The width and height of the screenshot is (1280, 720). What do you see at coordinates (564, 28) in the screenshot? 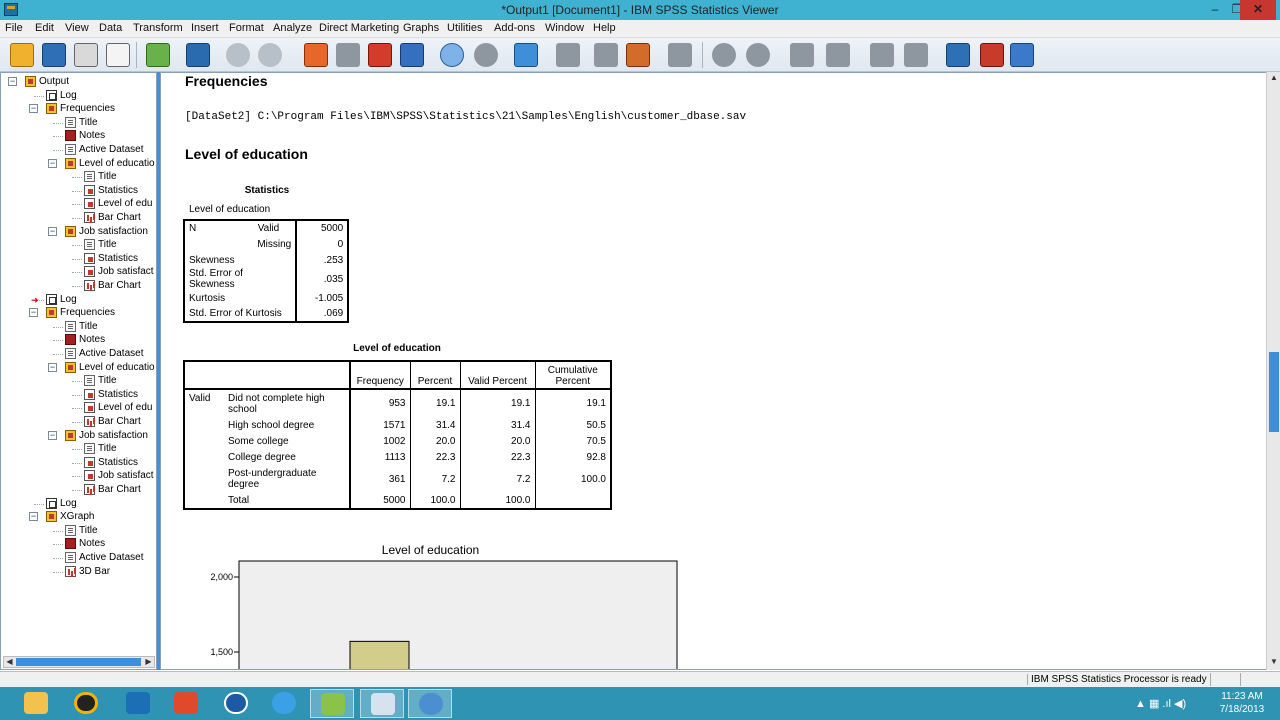
I see `menu-window: Window` at bounding box center [564, 28].